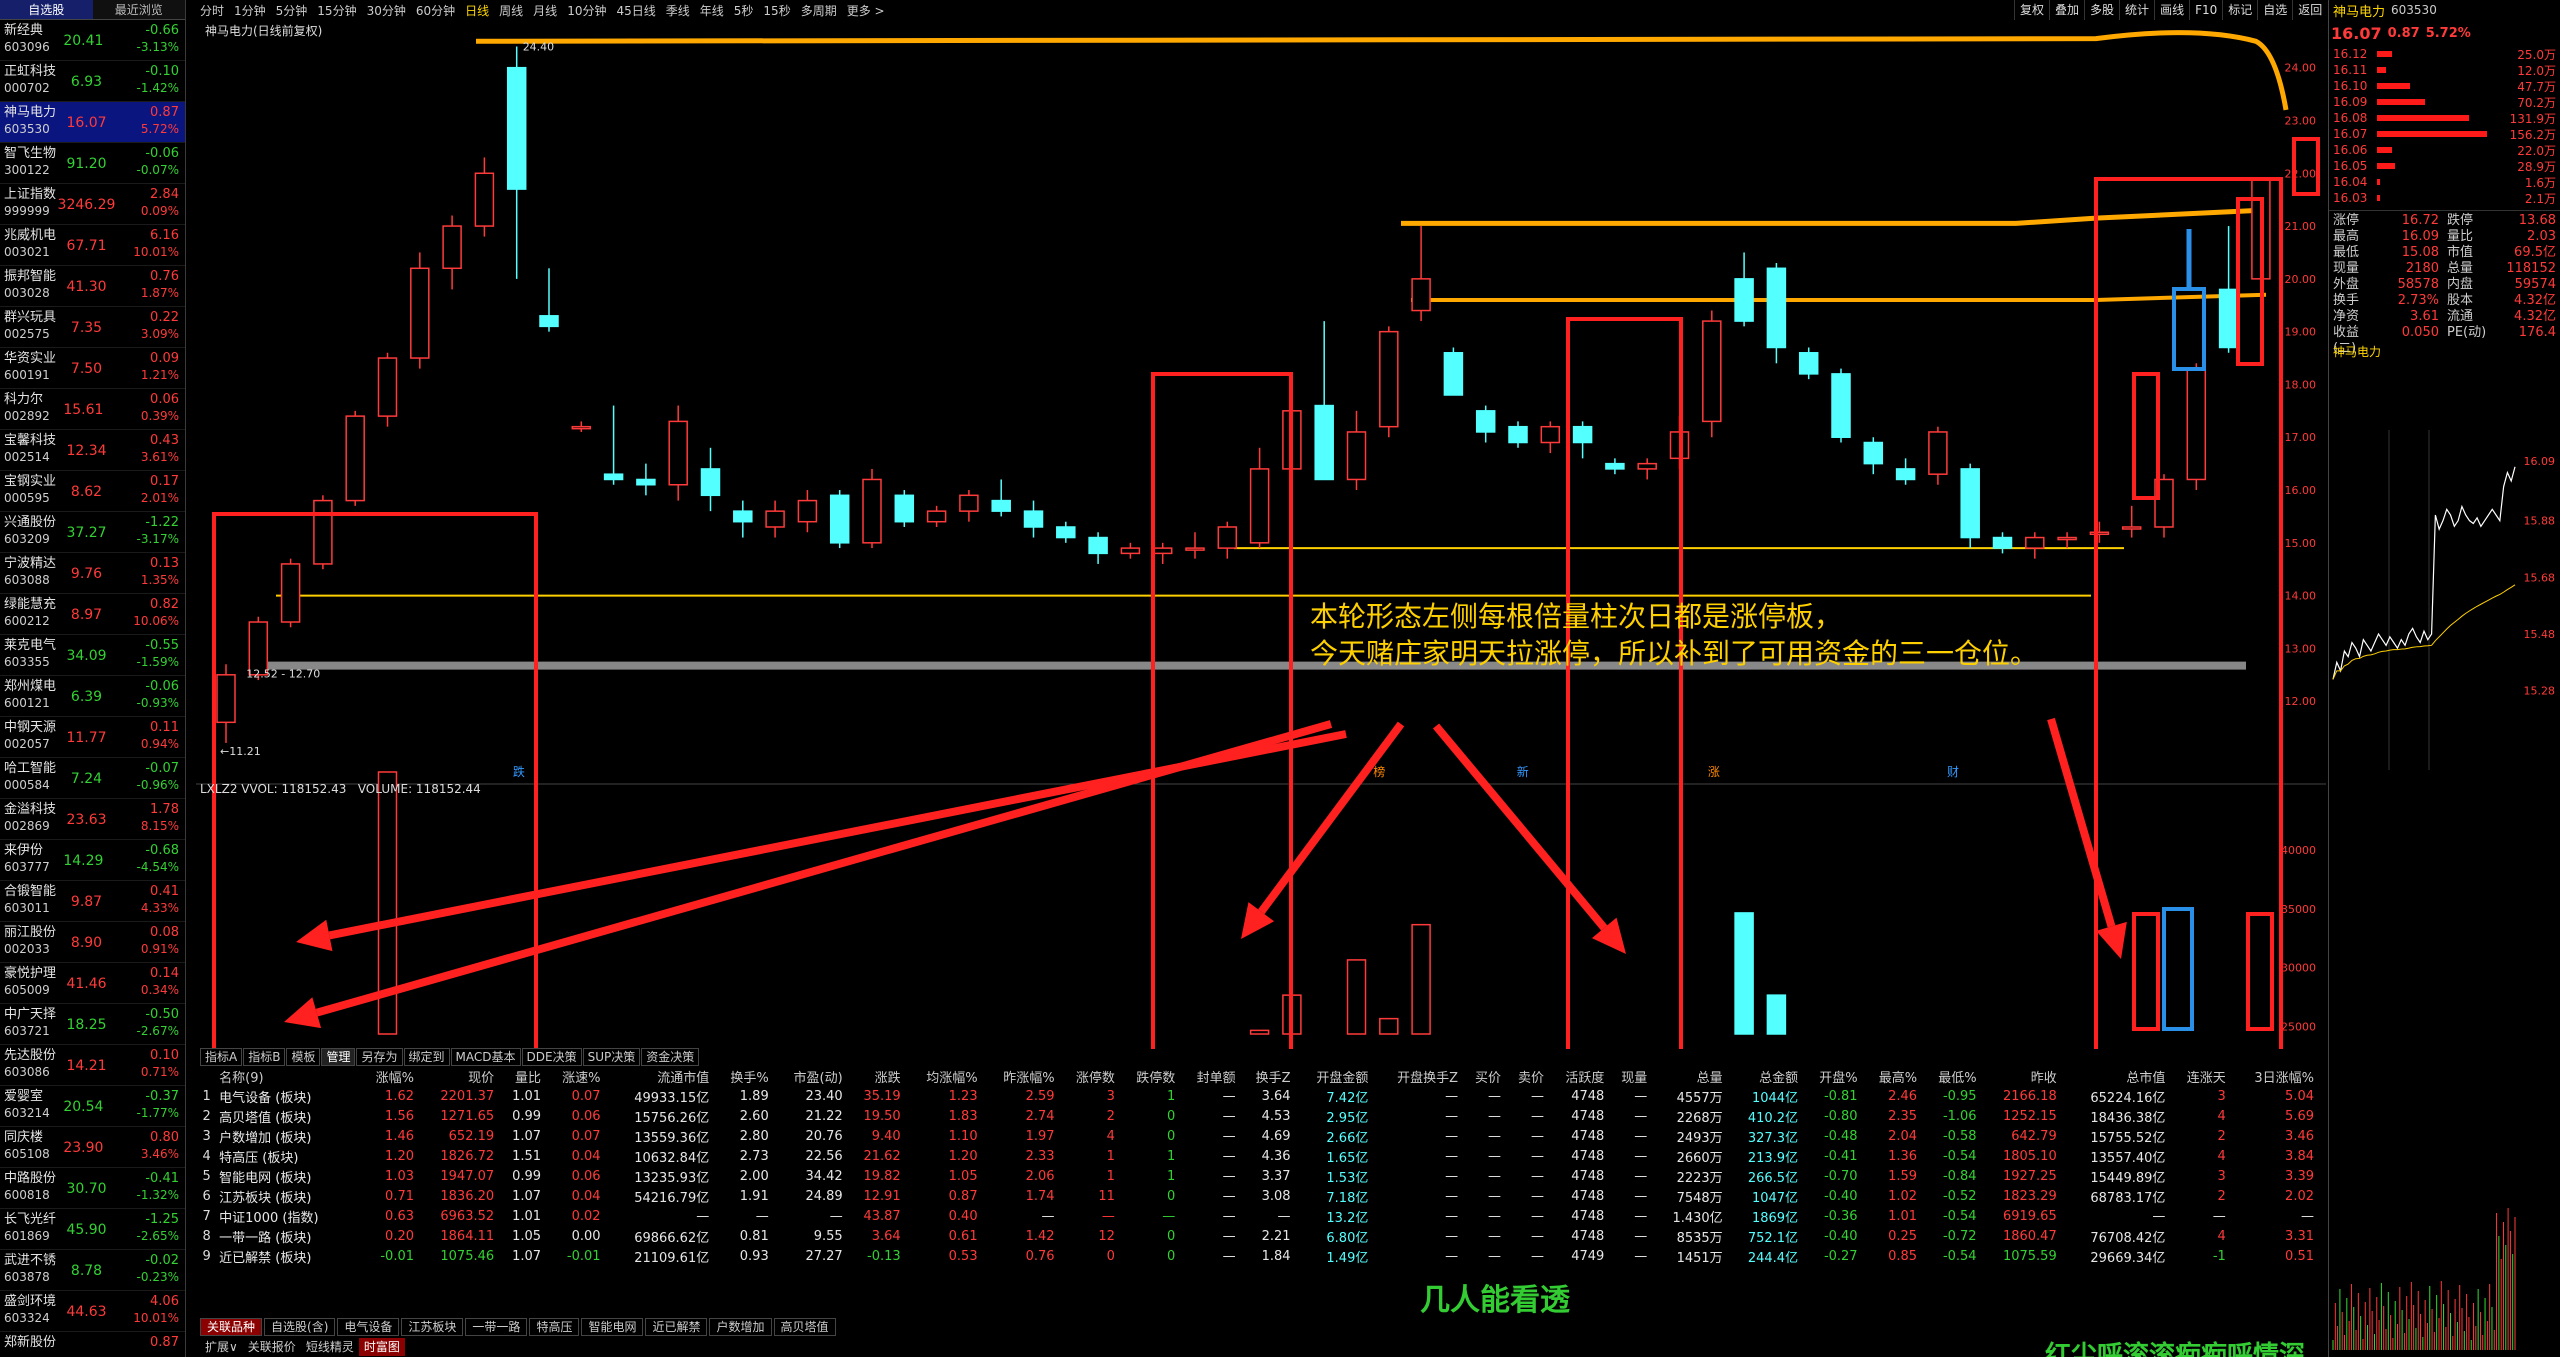 The width and height of the screenshot is (2560, 1357). What do you see at coordinates (812, 1076) in the screenshot?
I see `column-header: 市盈(动)` at bounding box center [812, 1076].